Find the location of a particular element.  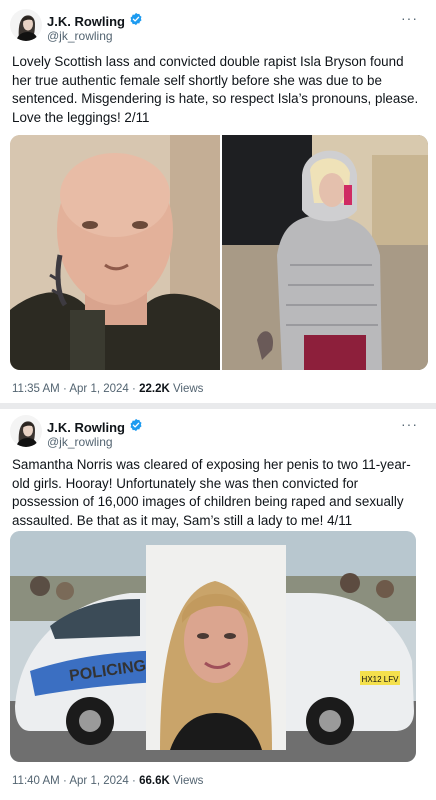

license-plate: HX12 LFV is located at coordinates (381, 679).